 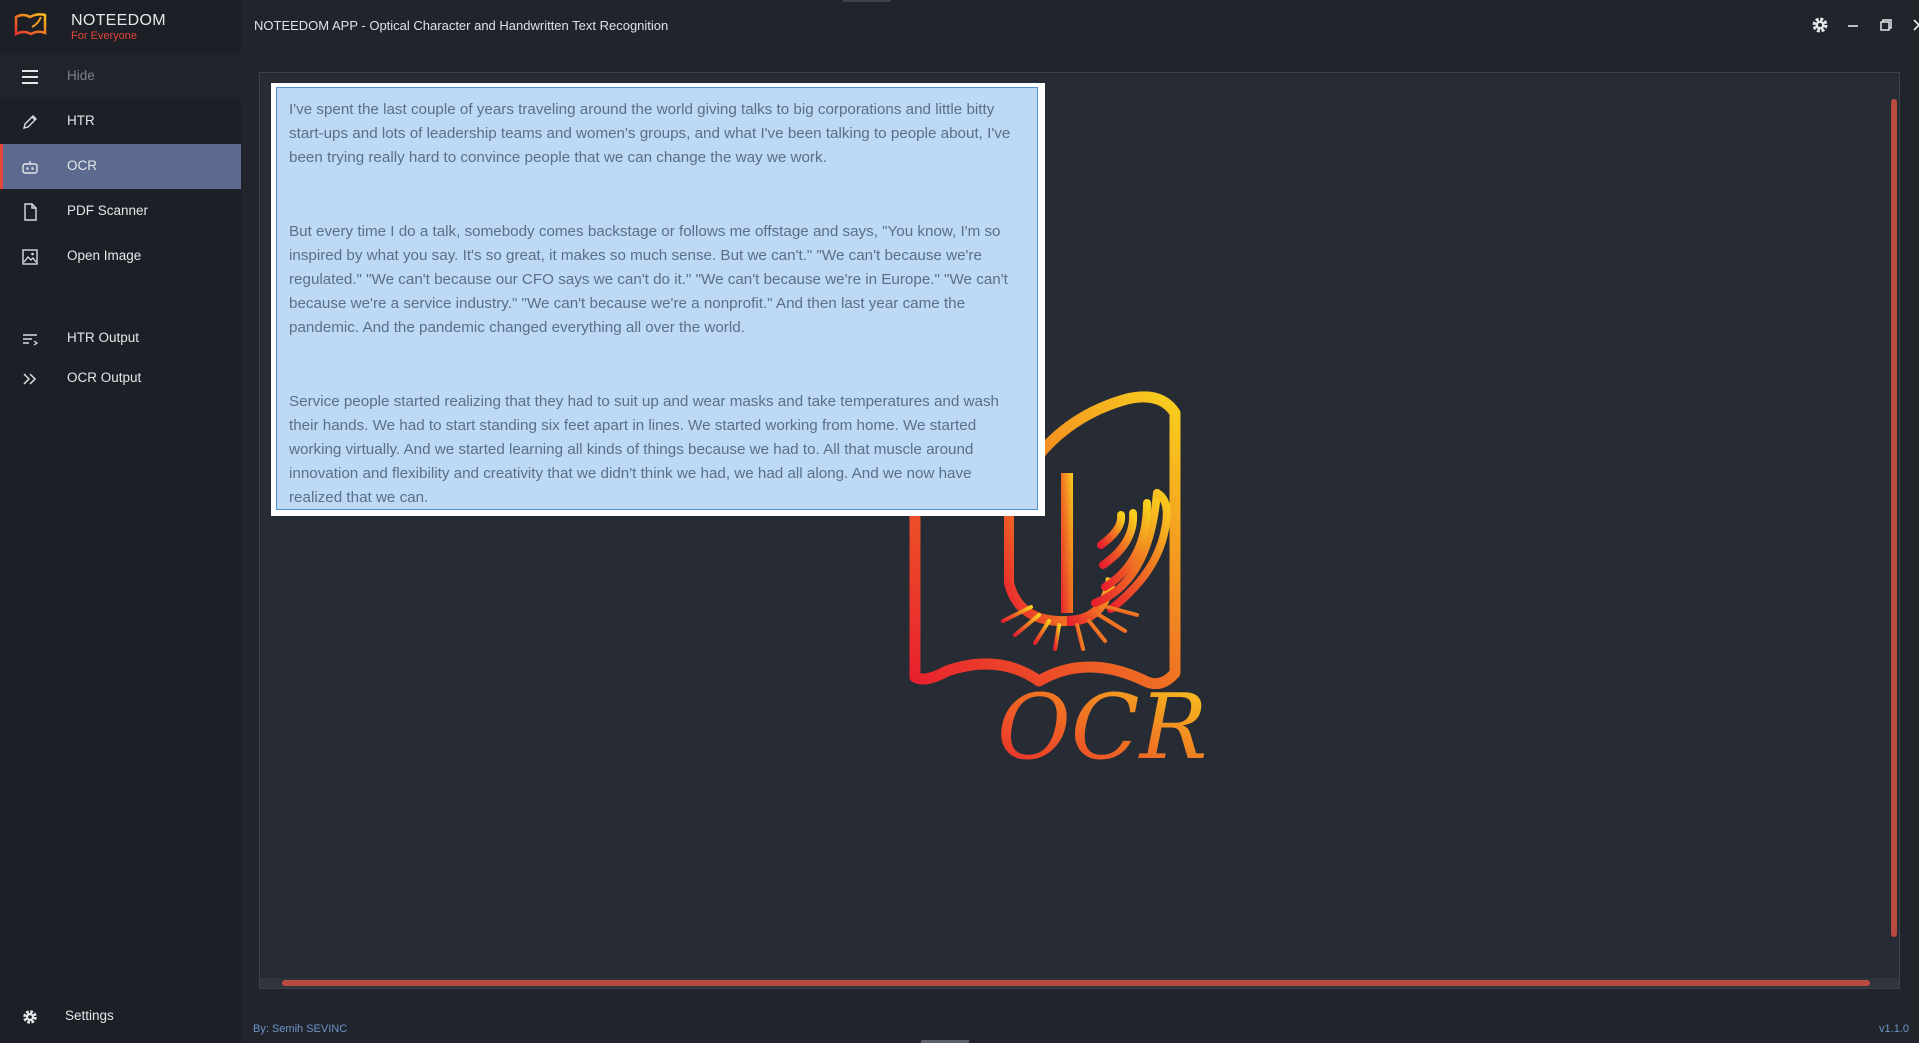 I want to click on sidebar-item-label: PDF Scanner, so click(x=108, y=210).